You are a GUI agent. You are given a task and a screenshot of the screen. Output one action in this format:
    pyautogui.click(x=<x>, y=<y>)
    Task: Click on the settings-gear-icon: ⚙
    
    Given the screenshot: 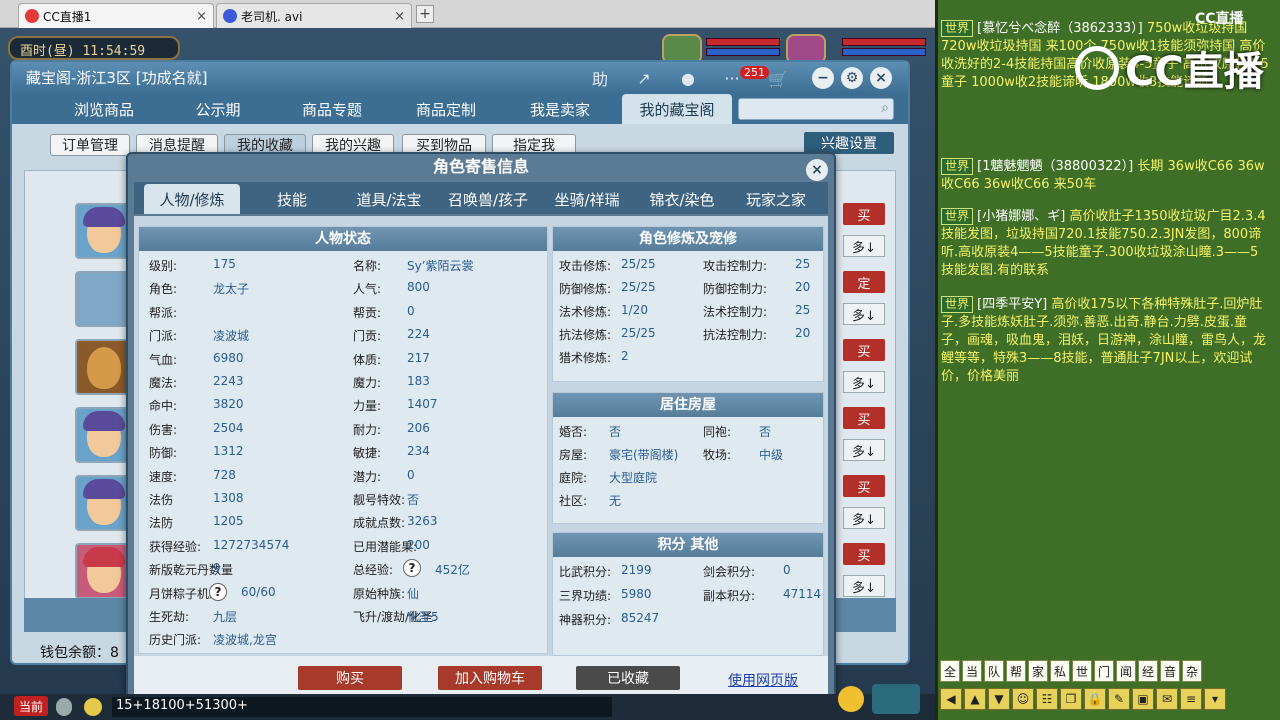 What is the action you would take?
    pyautogui.click(x=852, y=78)
    